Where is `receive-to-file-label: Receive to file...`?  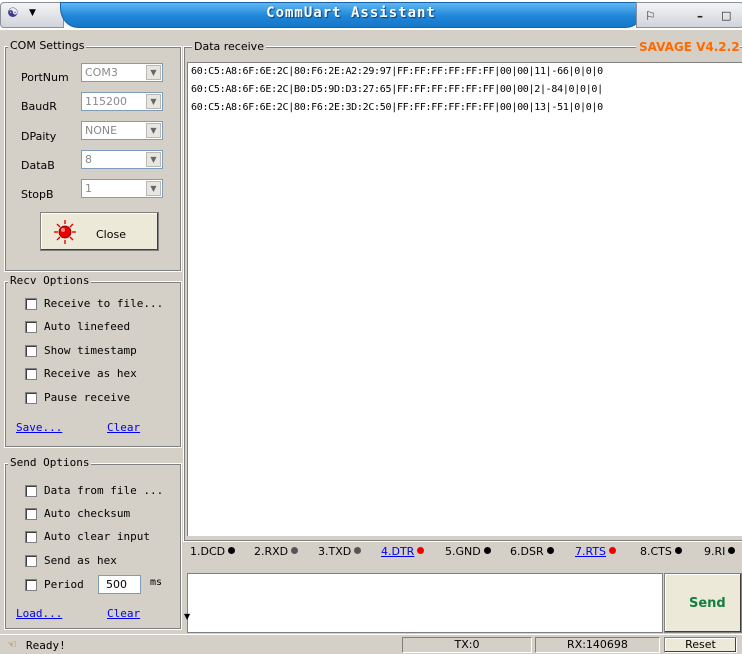
receive-to-file-label: Receive to file... is located at coordinates (104, 303).